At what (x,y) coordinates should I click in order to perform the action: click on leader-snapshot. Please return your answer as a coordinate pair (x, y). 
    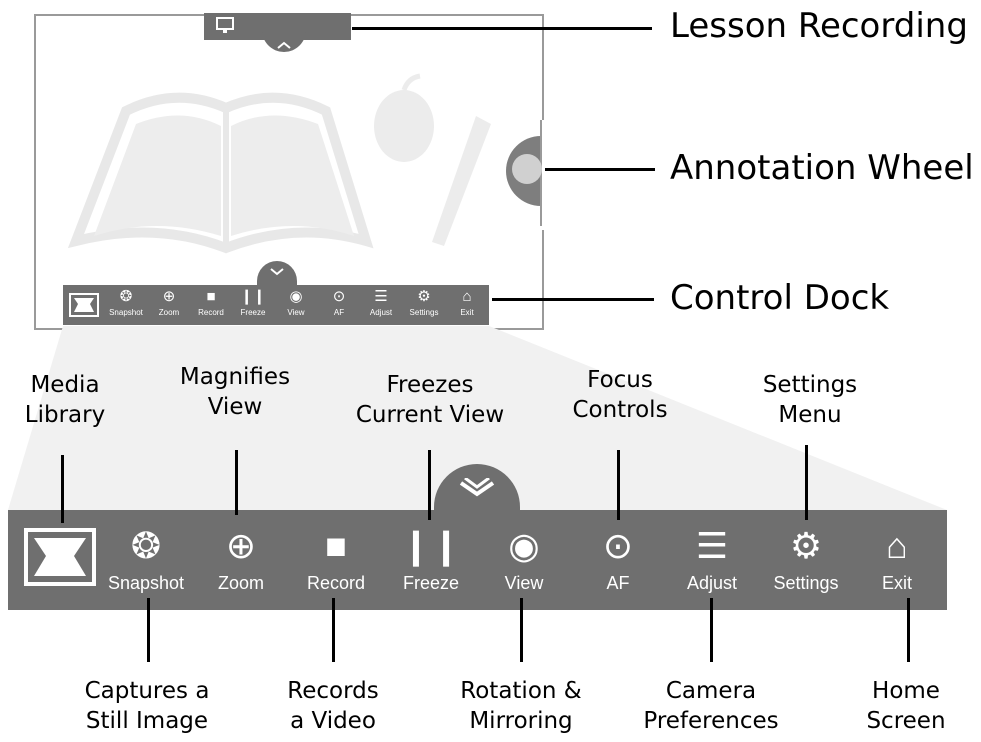
    Looking at the image, I should click on (148, 630).